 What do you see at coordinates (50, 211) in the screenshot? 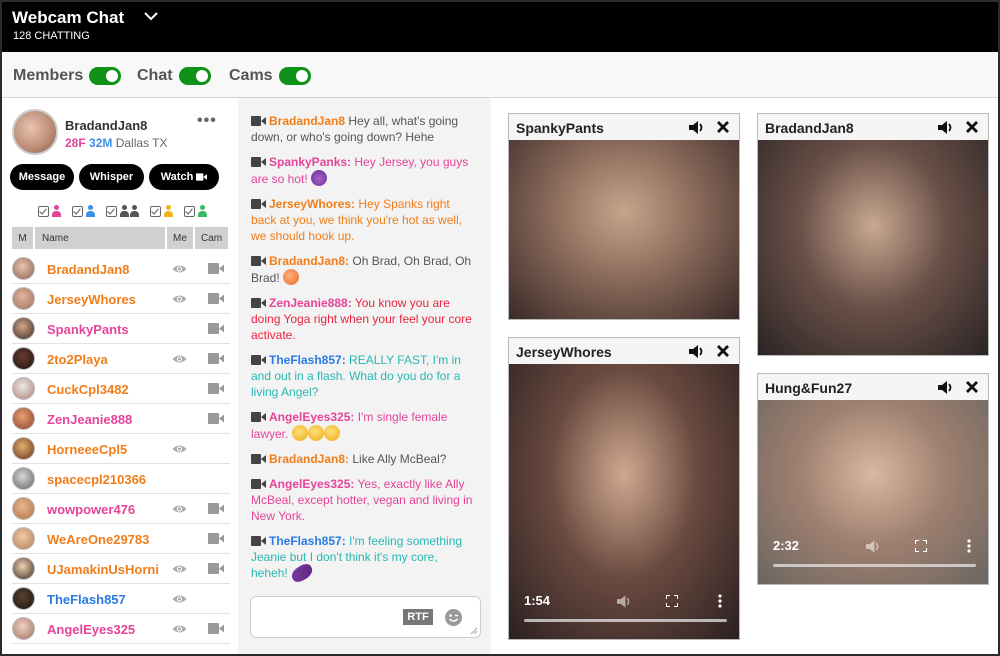
I see `filter-female` at bounding box center [50, 211].